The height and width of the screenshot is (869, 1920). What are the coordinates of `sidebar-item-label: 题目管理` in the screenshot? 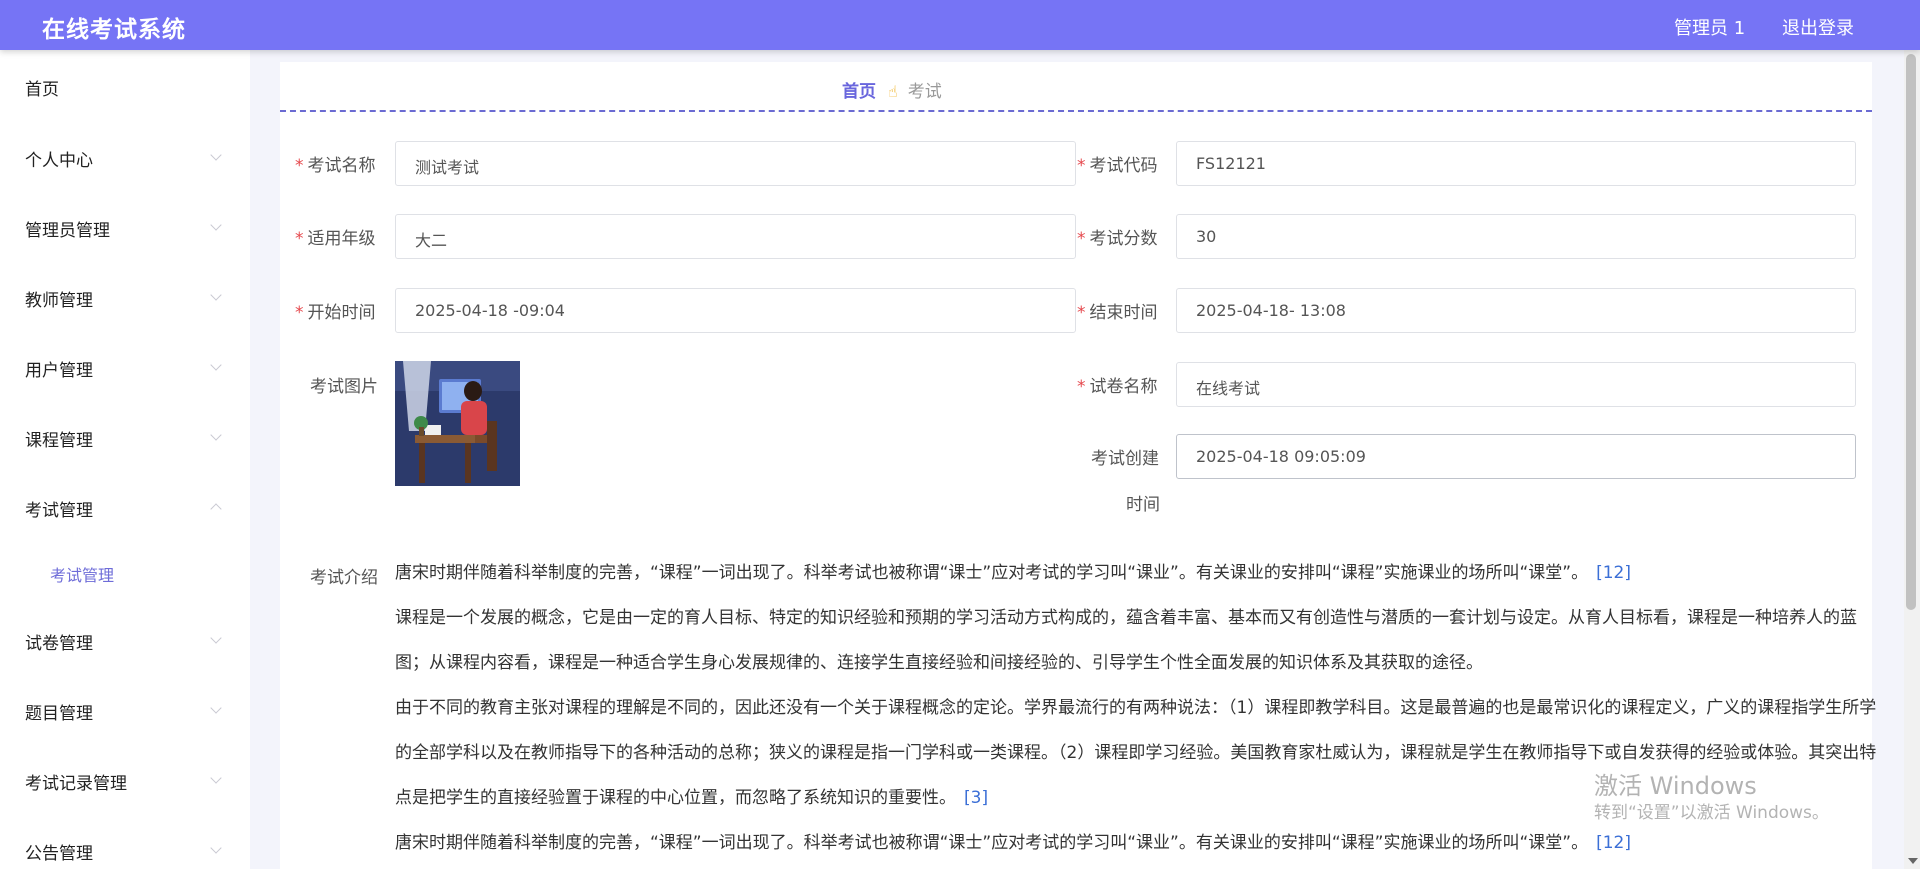 It's located at (59, 714).